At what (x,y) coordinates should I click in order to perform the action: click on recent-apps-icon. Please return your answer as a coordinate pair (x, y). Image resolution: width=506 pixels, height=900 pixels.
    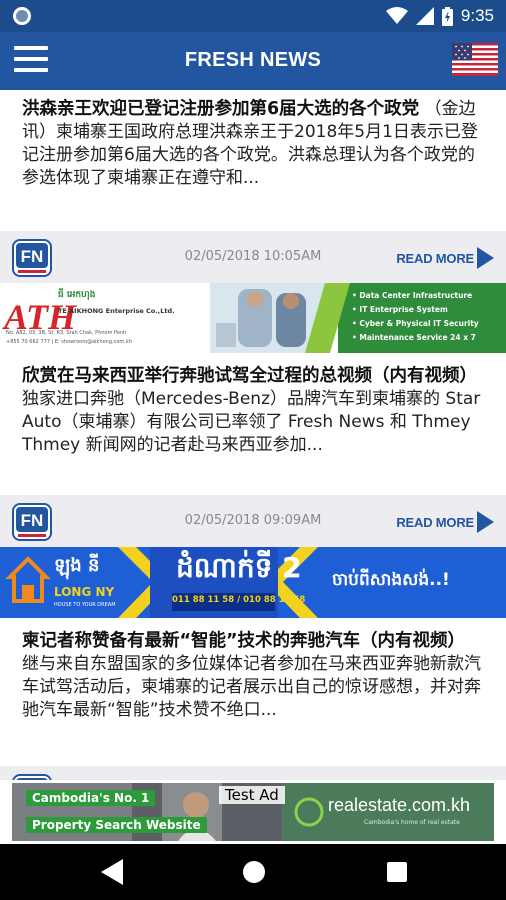
    Looking at the image, I should click on (397, 872).